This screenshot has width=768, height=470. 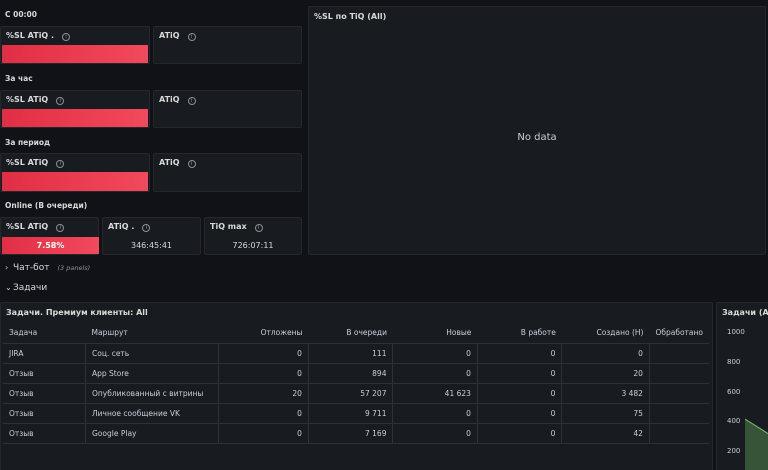 I want to click on column-header: Обработано, so click(x=679, y=333).